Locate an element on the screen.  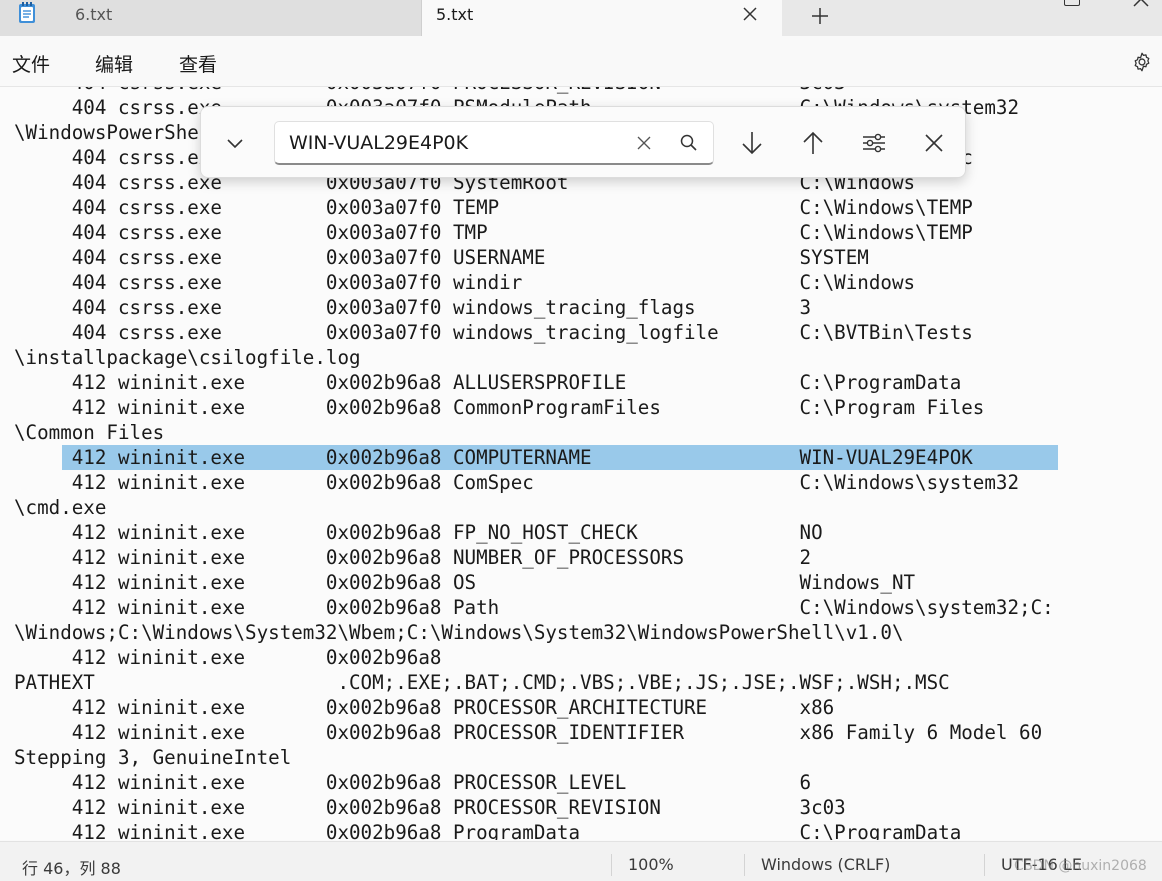
watermark: CSDN @nuxin2068 is located at coordinates (1080, 866).